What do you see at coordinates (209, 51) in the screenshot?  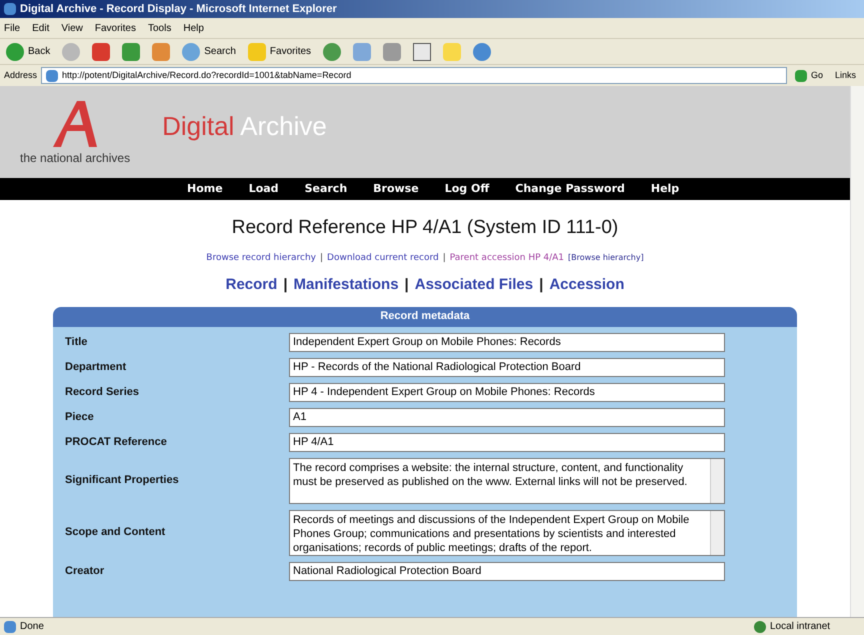 I see `toolbar-button: Search` at bounding box center [209, 51].